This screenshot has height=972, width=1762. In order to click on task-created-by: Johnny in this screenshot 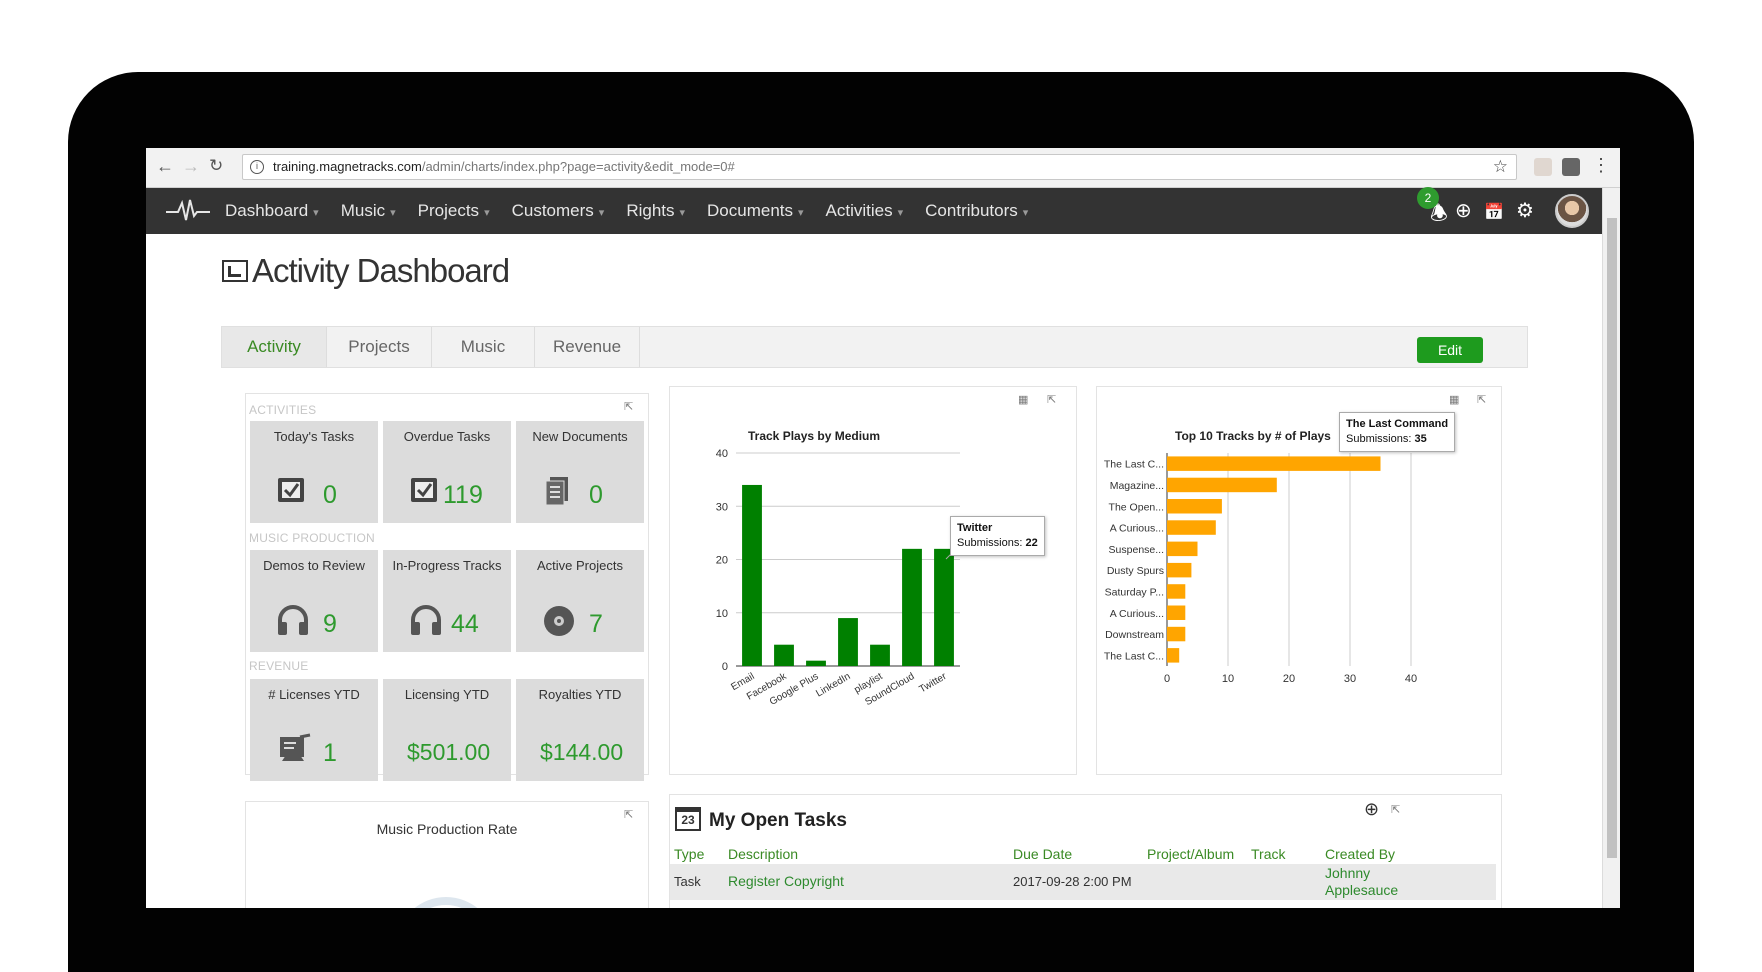, I will do `click(1347, 873)`.